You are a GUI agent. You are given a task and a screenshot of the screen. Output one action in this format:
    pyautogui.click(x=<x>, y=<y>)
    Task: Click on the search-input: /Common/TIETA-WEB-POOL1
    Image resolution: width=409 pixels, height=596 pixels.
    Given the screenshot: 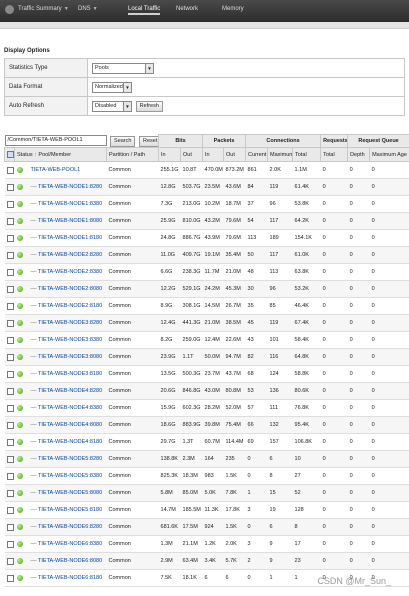 What is the action you would take?
    pyautogui.click(x=55, y=140)
    